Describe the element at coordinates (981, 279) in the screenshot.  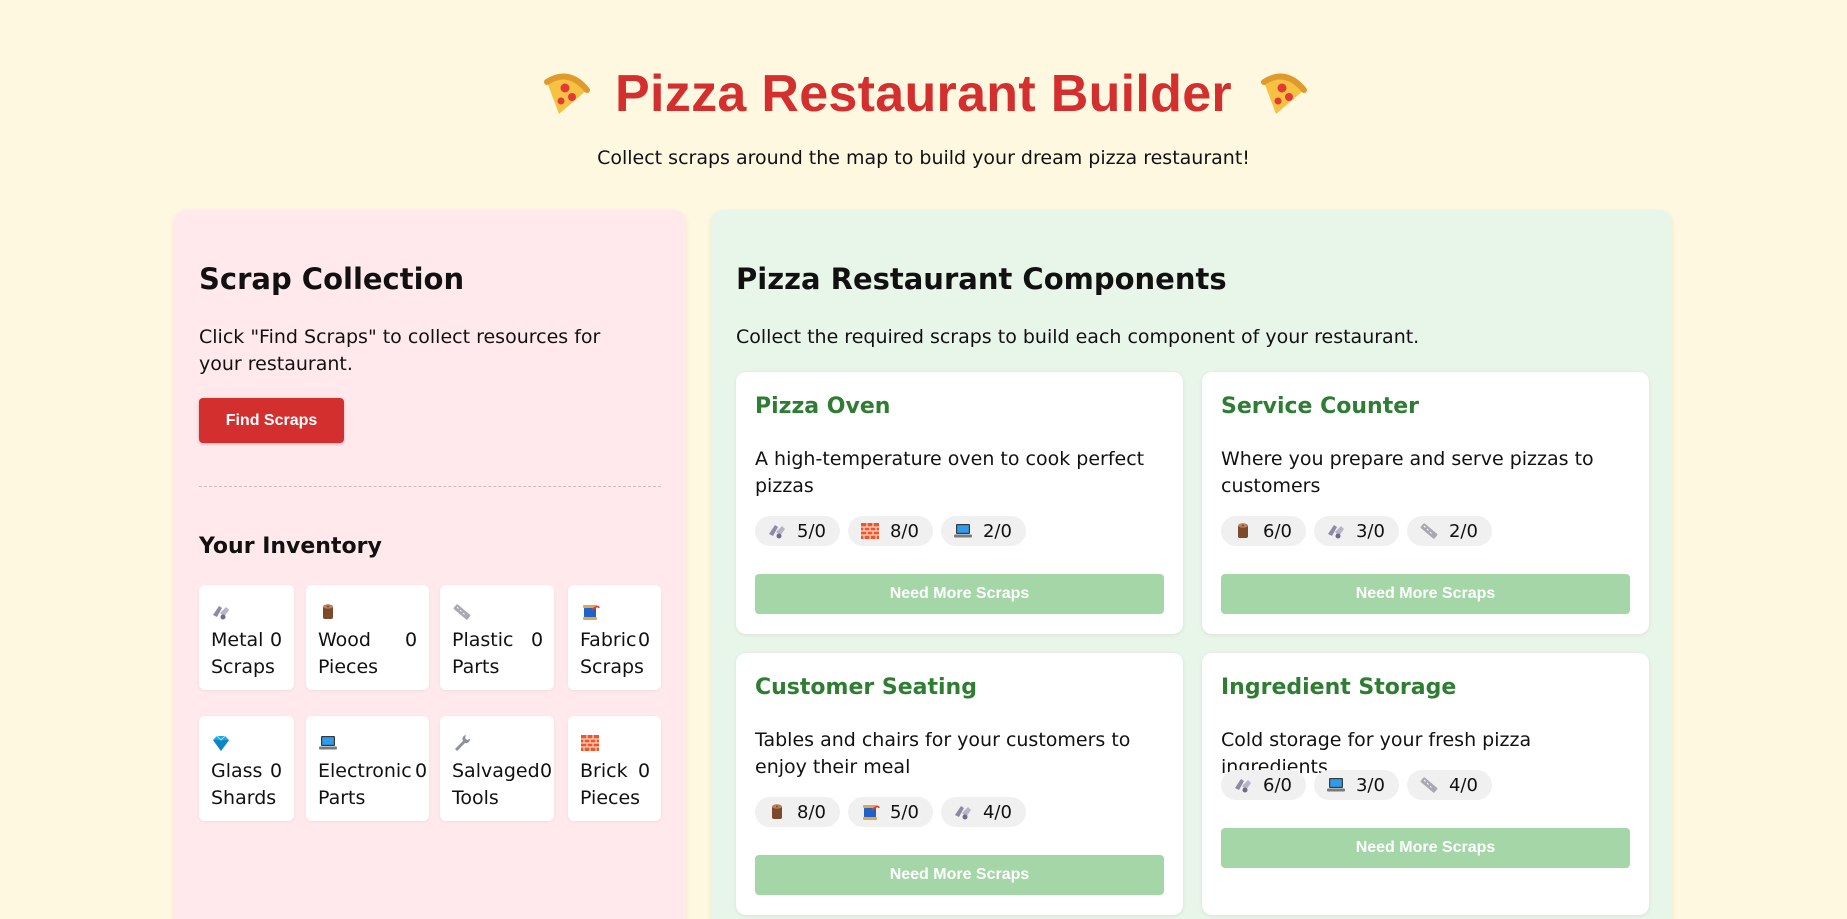
I see `components-title: Pizza Restaurant Components` at that location.